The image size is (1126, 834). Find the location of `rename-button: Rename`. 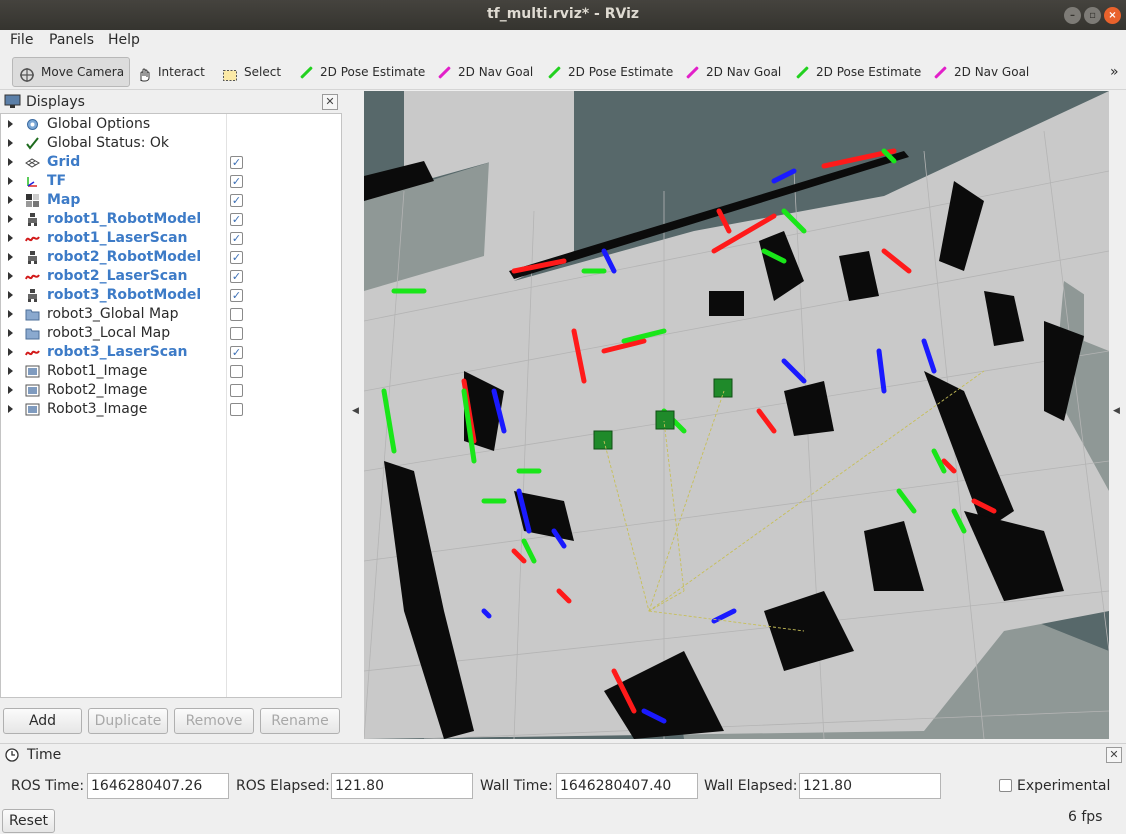

rename-button: Rename is located at coordinates (300, 721).